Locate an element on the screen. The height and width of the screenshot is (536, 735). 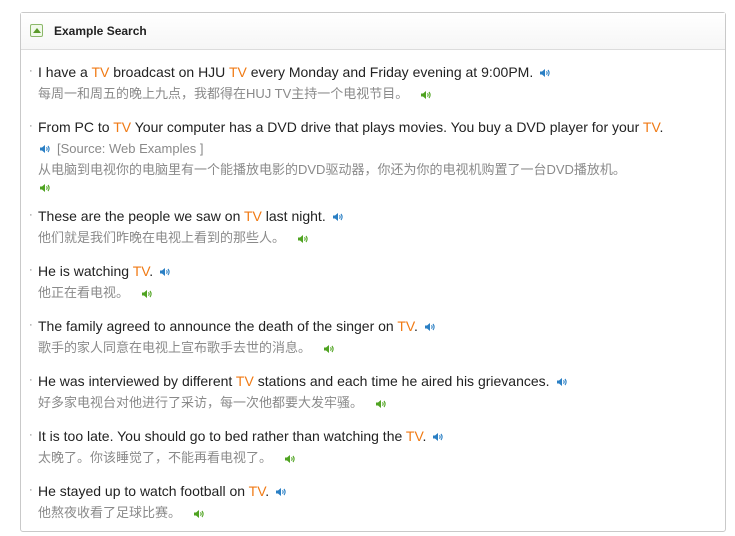
sentence-text: I have a is located at coordinates (65, 72).